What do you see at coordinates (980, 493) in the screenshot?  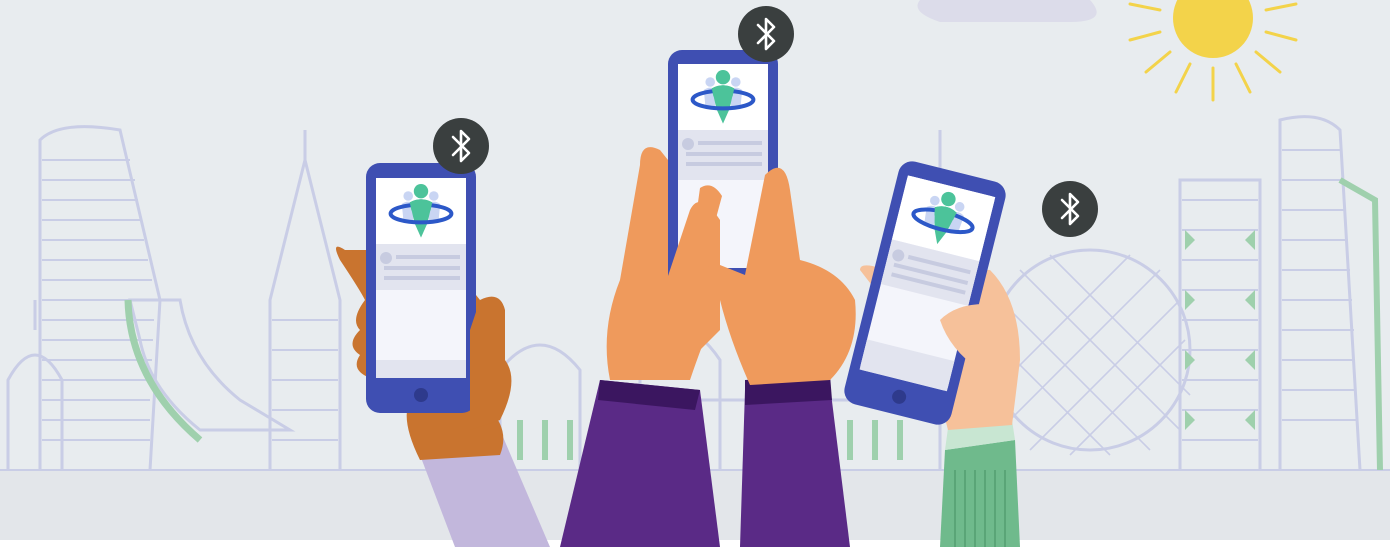 I see `right-sleeve` at bounding box center [980, 493].